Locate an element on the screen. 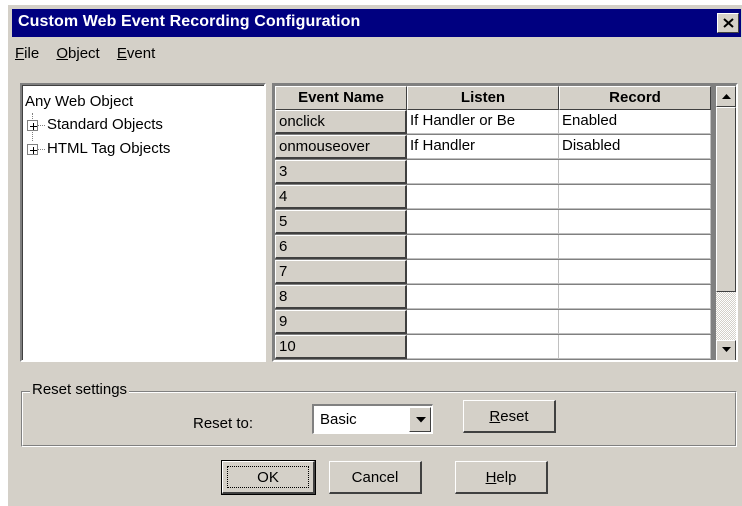 The image size is (742, 506). window-title: Custom Web Event Recording Configuration is located at coordinates (189, 21).